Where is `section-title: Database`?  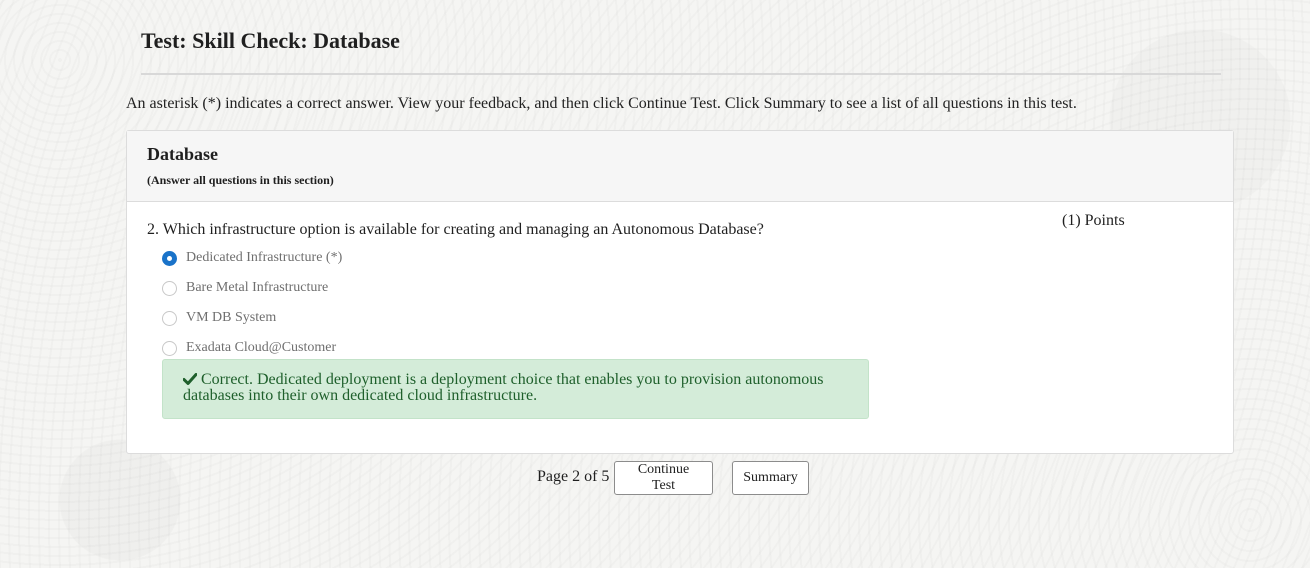
section-title: Database is located at coordinates (182, 154).